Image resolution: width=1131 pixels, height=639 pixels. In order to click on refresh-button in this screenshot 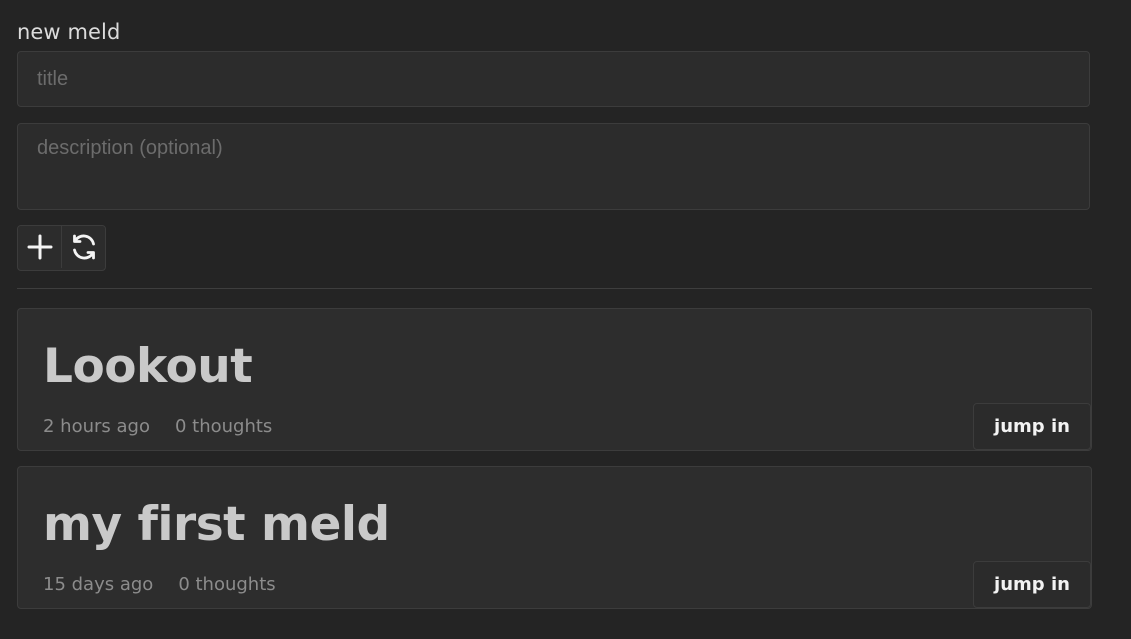, I will do `click(83, 247)`.